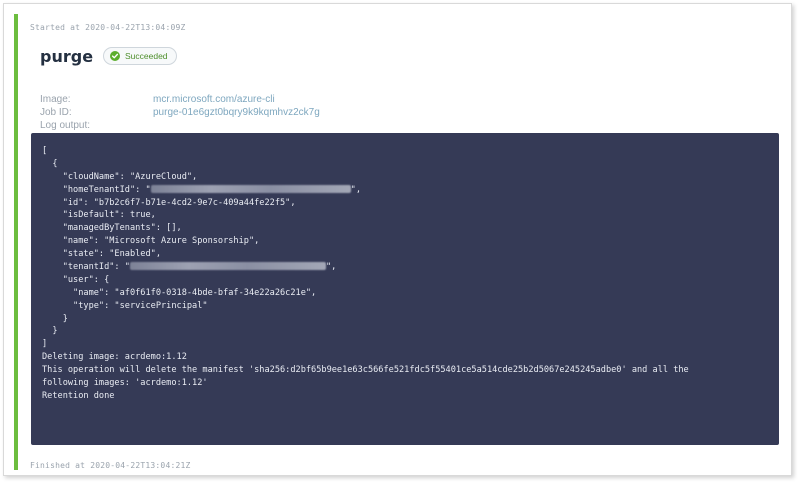  I want to click on log-line: "name": "Microsoft Azure Sponsorship",, so click(151, 241).